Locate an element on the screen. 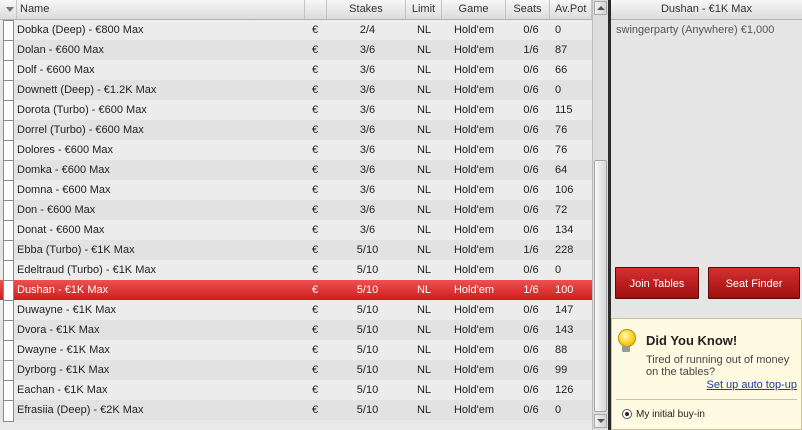 This screenshot has height=430, width=802. initial-buy-in-option: My initial buy-in is located at coordinates (663, 414).